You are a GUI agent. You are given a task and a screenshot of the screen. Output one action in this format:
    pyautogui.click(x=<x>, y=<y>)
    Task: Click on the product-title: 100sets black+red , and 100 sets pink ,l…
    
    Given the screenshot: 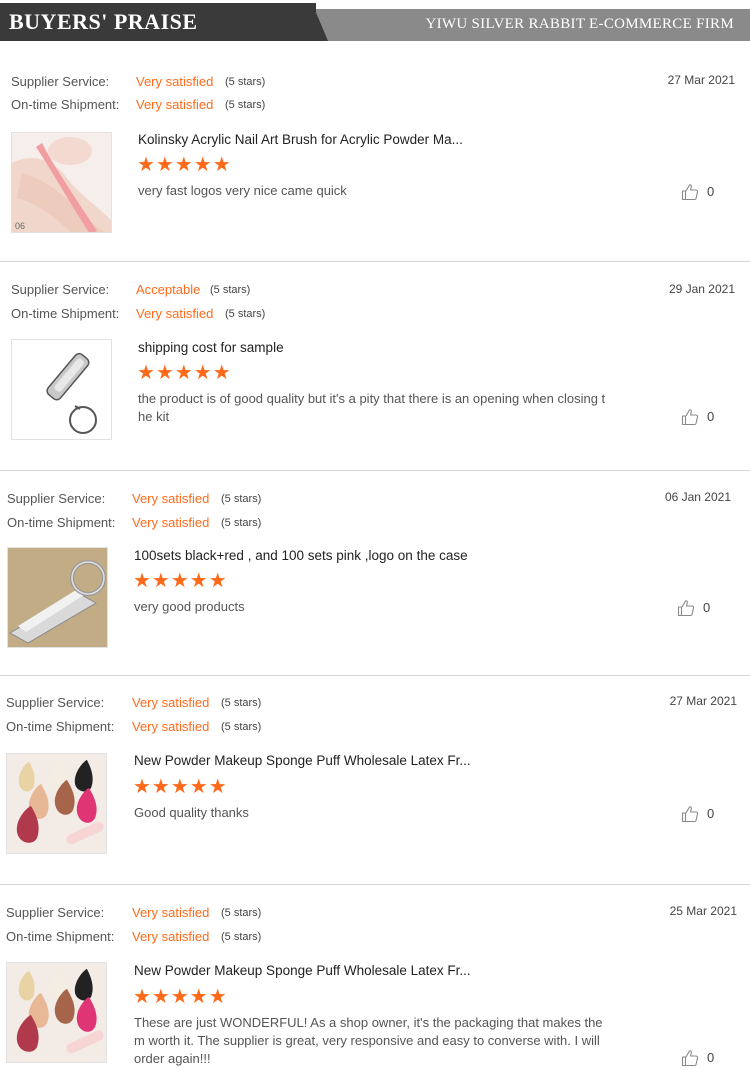 What is the action you would take?
    pyautogui.click(x=301, y=555)
    